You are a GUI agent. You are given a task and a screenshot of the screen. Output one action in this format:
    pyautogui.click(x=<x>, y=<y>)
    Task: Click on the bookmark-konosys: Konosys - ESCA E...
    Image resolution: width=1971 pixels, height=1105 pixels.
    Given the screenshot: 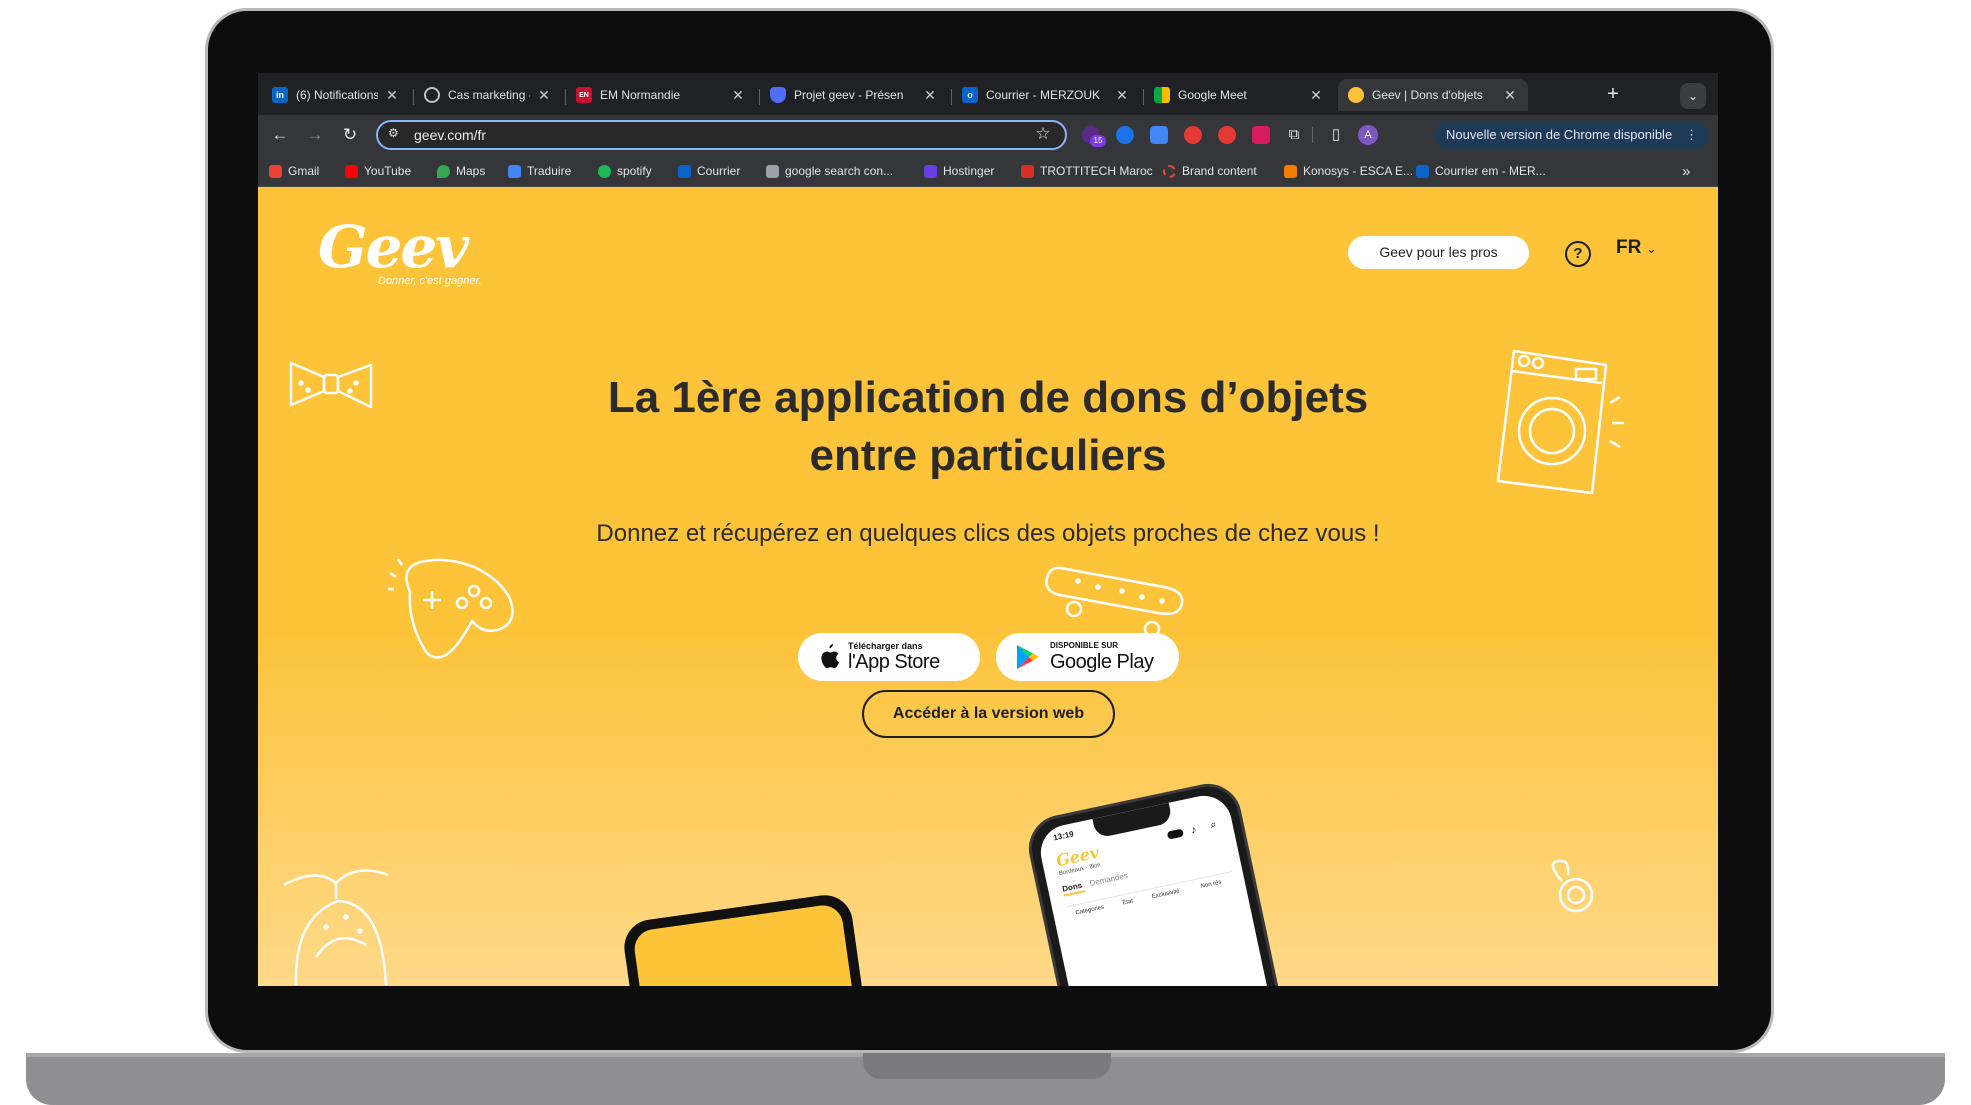 What is the action you would take?
    pyautogui.click(x=1348, y=171)
    